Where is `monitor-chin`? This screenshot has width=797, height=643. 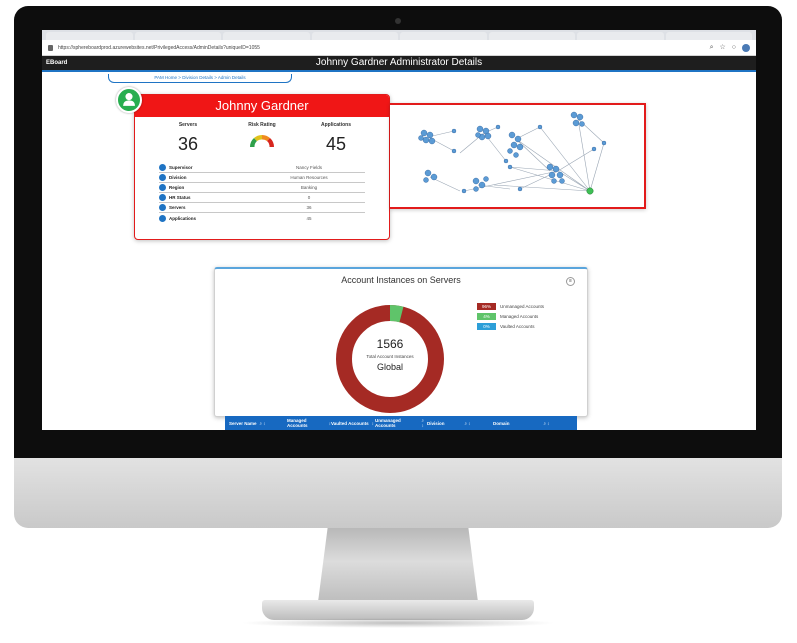 monitor-chin is located at coordinates (398, 493).